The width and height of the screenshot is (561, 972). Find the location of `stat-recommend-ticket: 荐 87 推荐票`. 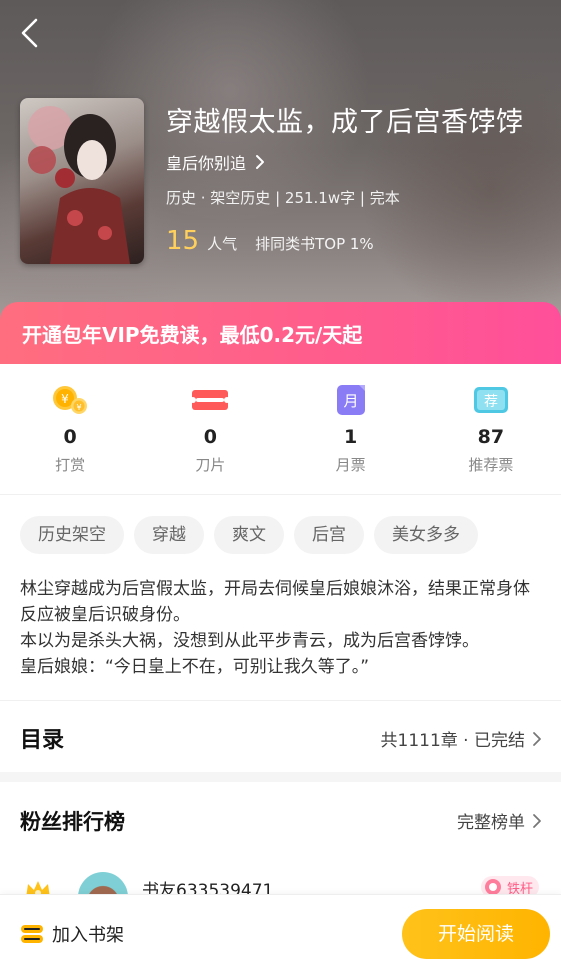

stat-recommend-ticket: 荐 87 推荐票 is located at coordinates (491, 429).